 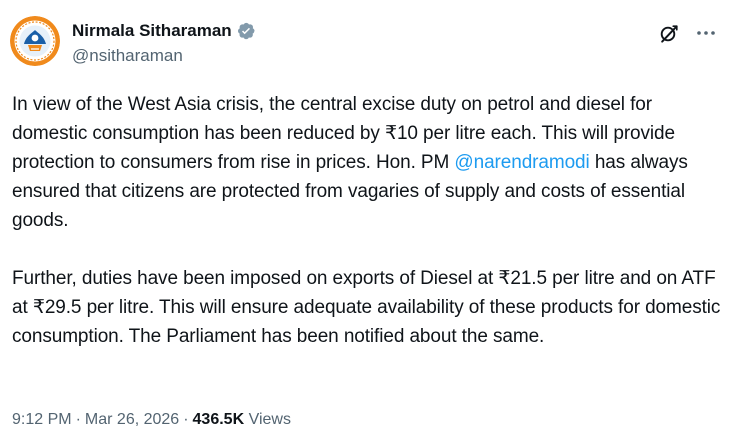 I want to click on avatar, so click(x=35, y=41).